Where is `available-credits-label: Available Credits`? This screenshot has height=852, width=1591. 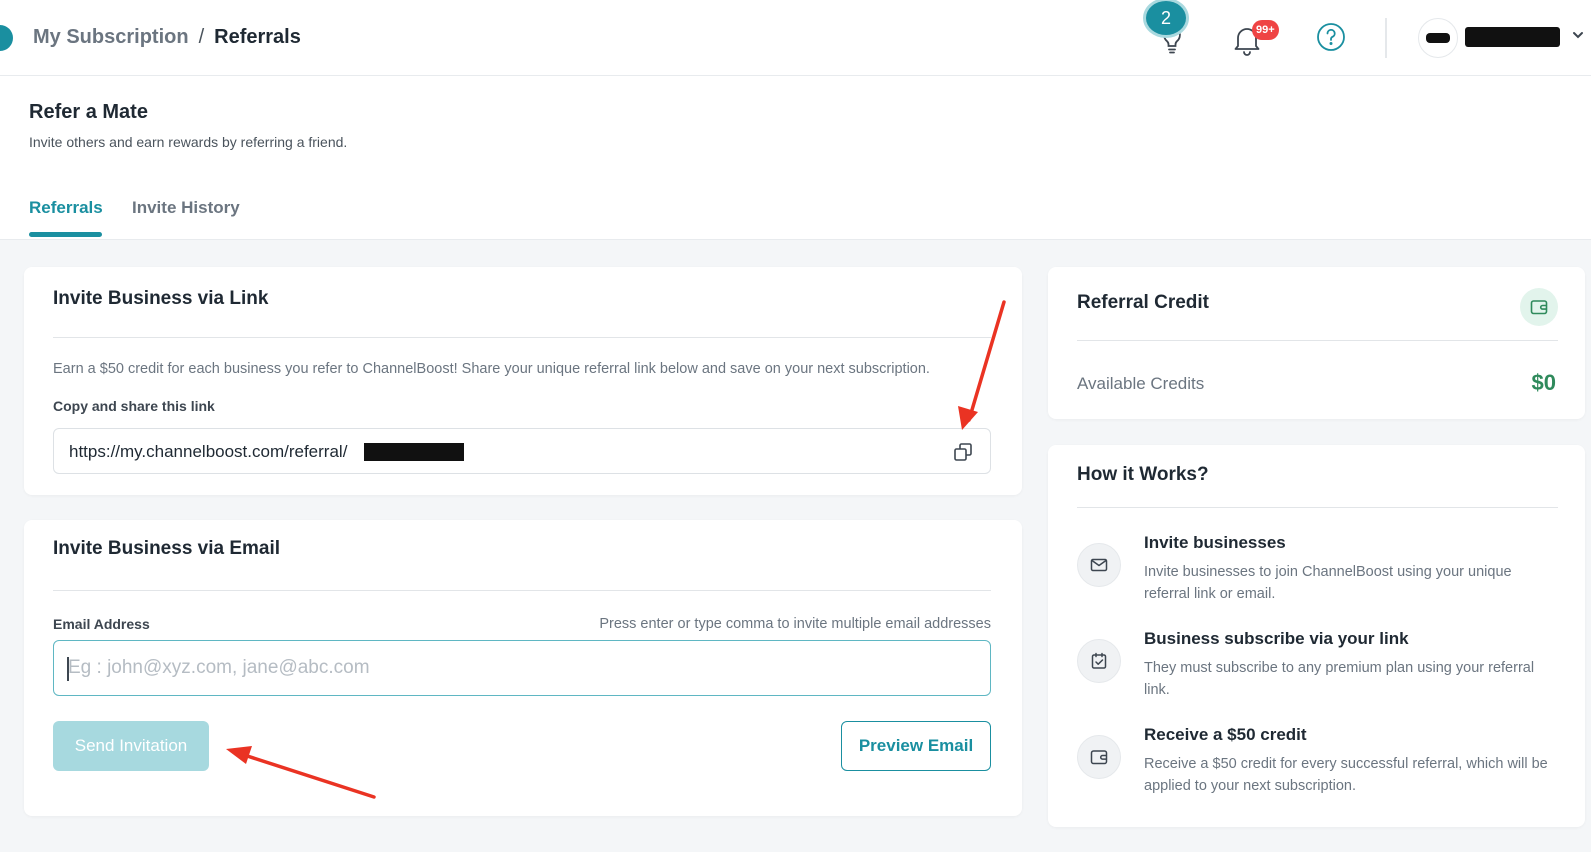 available-credits-label: Available Credits is located at coordinates (1141, 383).